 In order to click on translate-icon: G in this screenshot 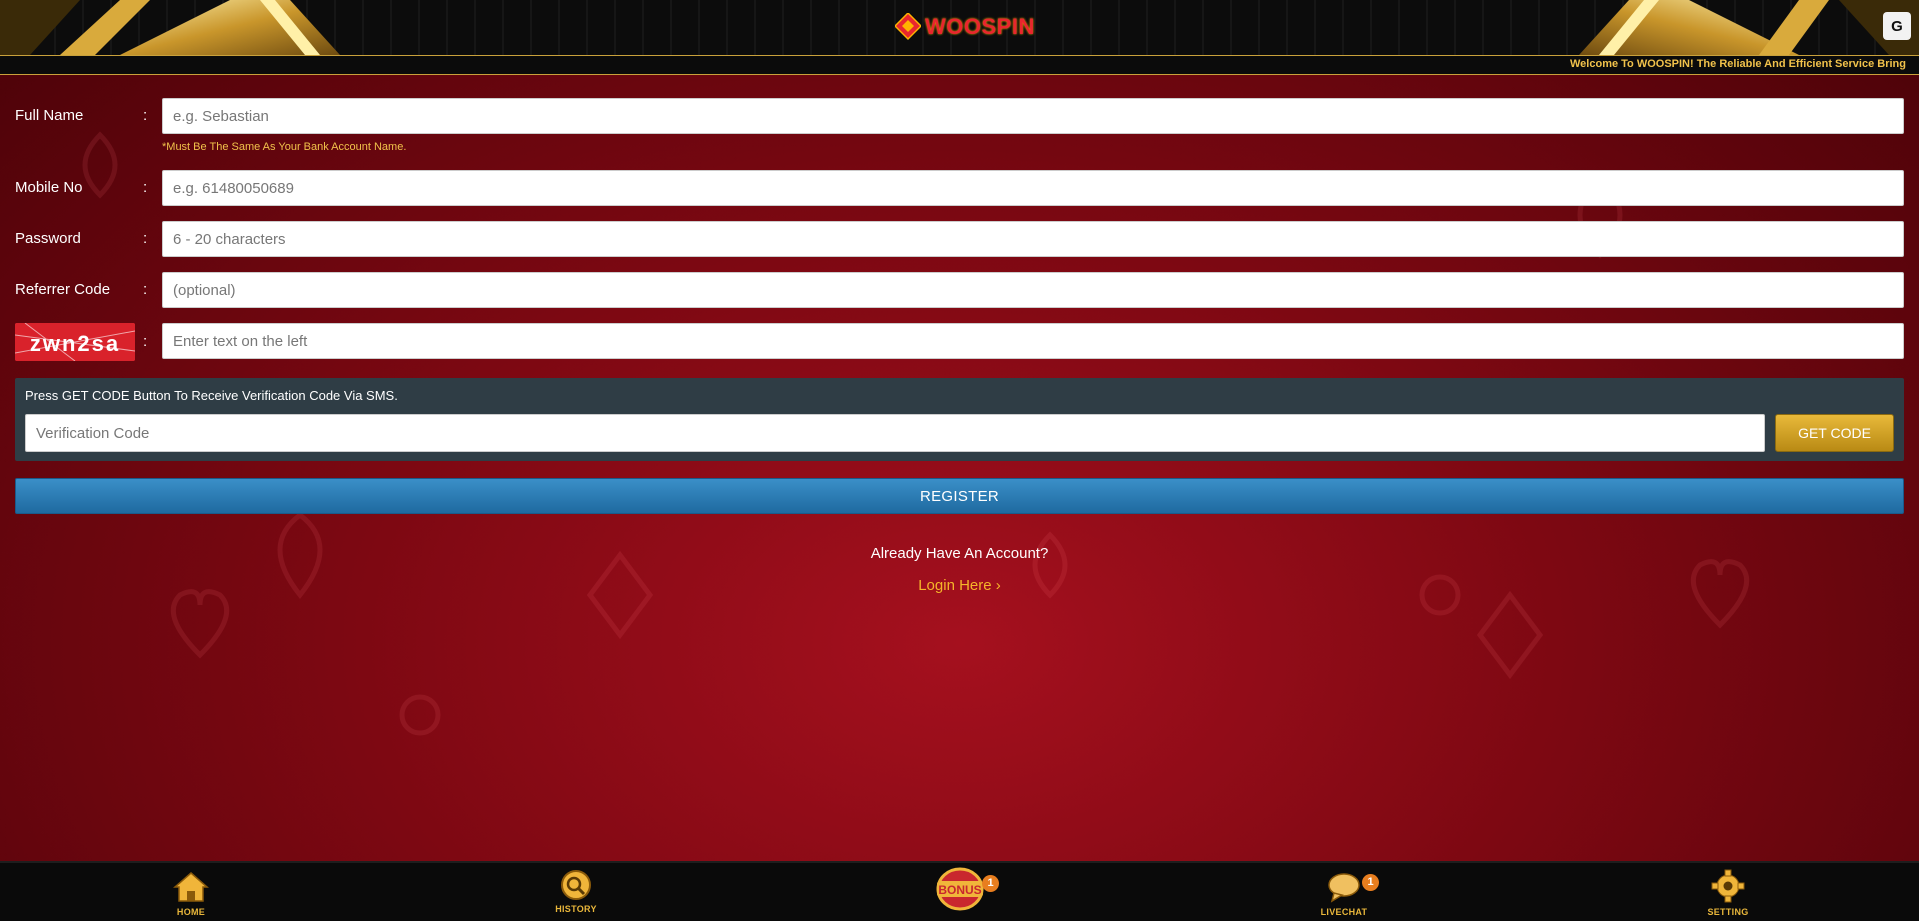, I will do `click(1897, 26)`.